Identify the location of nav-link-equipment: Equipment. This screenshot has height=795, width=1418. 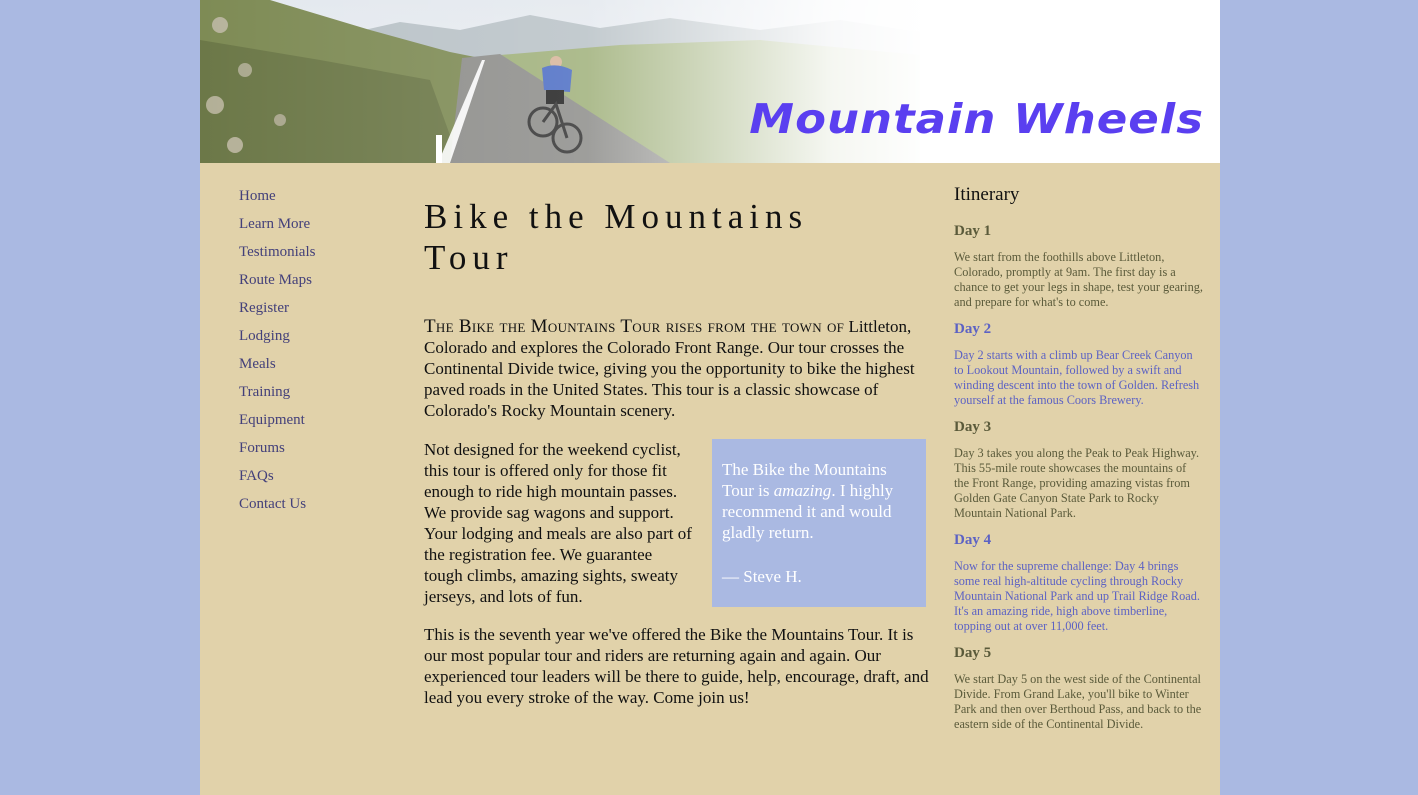
(272, 420).